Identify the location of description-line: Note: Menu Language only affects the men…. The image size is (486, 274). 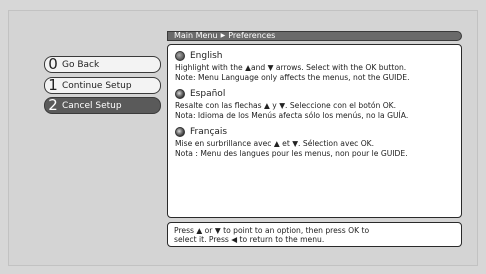
(292, 77).